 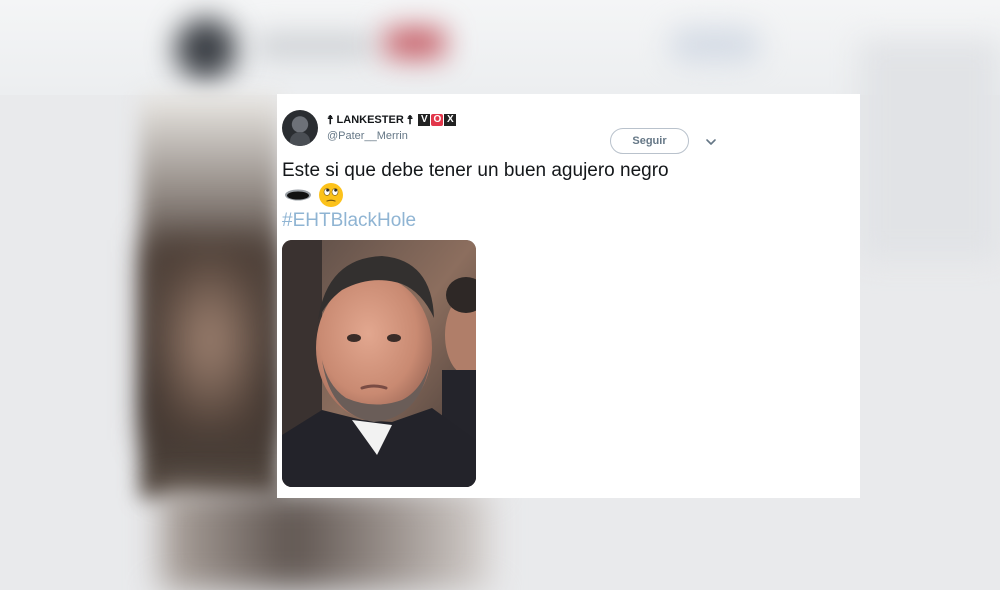 I want to click on background-blurred-face, so click(x=210, y=340).